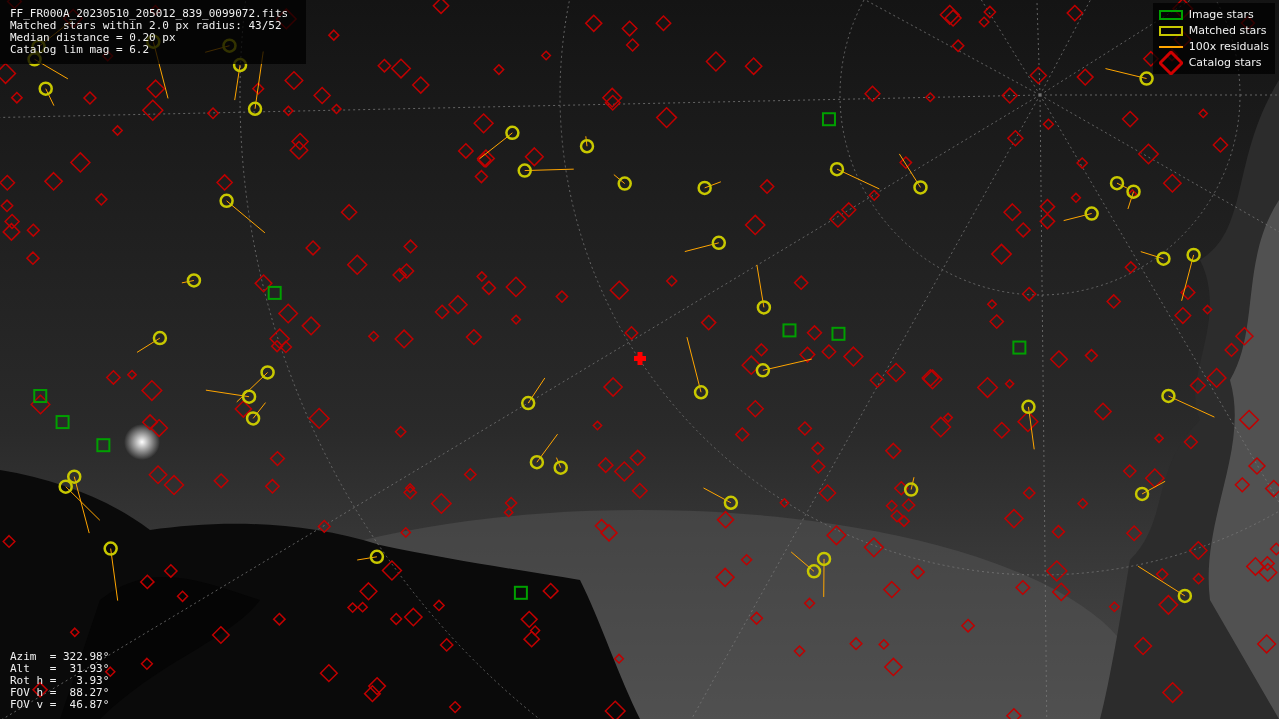 The width and height of the screenshot is (1279, 719). What do you see at coordinates (60, 705) in the screenshot?
I see `pointing-text: FOV v = 46.87°` at bounding box center [60, 705].